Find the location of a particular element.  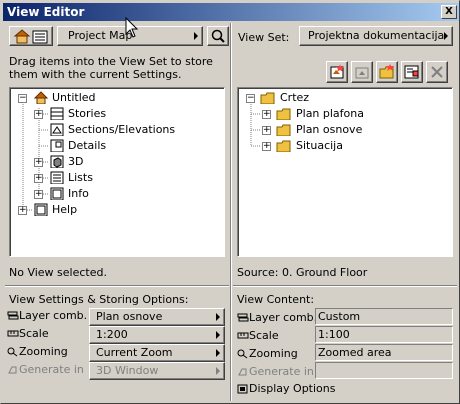

content-label-zooming: Zooming is located at coordinates (267, 353).